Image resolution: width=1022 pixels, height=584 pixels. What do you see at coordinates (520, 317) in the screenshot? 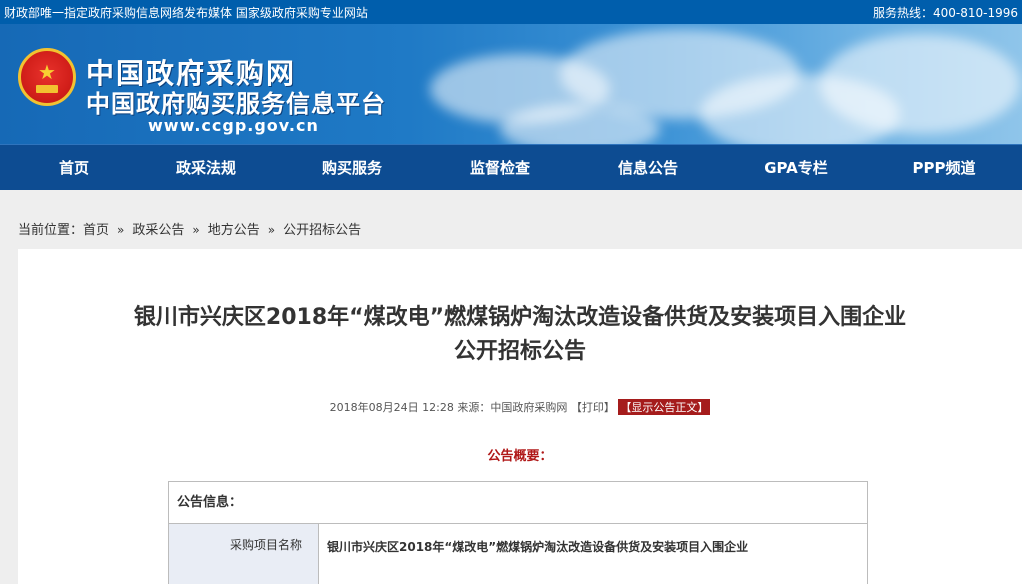
I see `title-line-1: 银川市兴庆区2018年“煤改电”燃煤锅炉淘汰改造设备供货及安装项目入围企业` at bounding box center [520, 317].